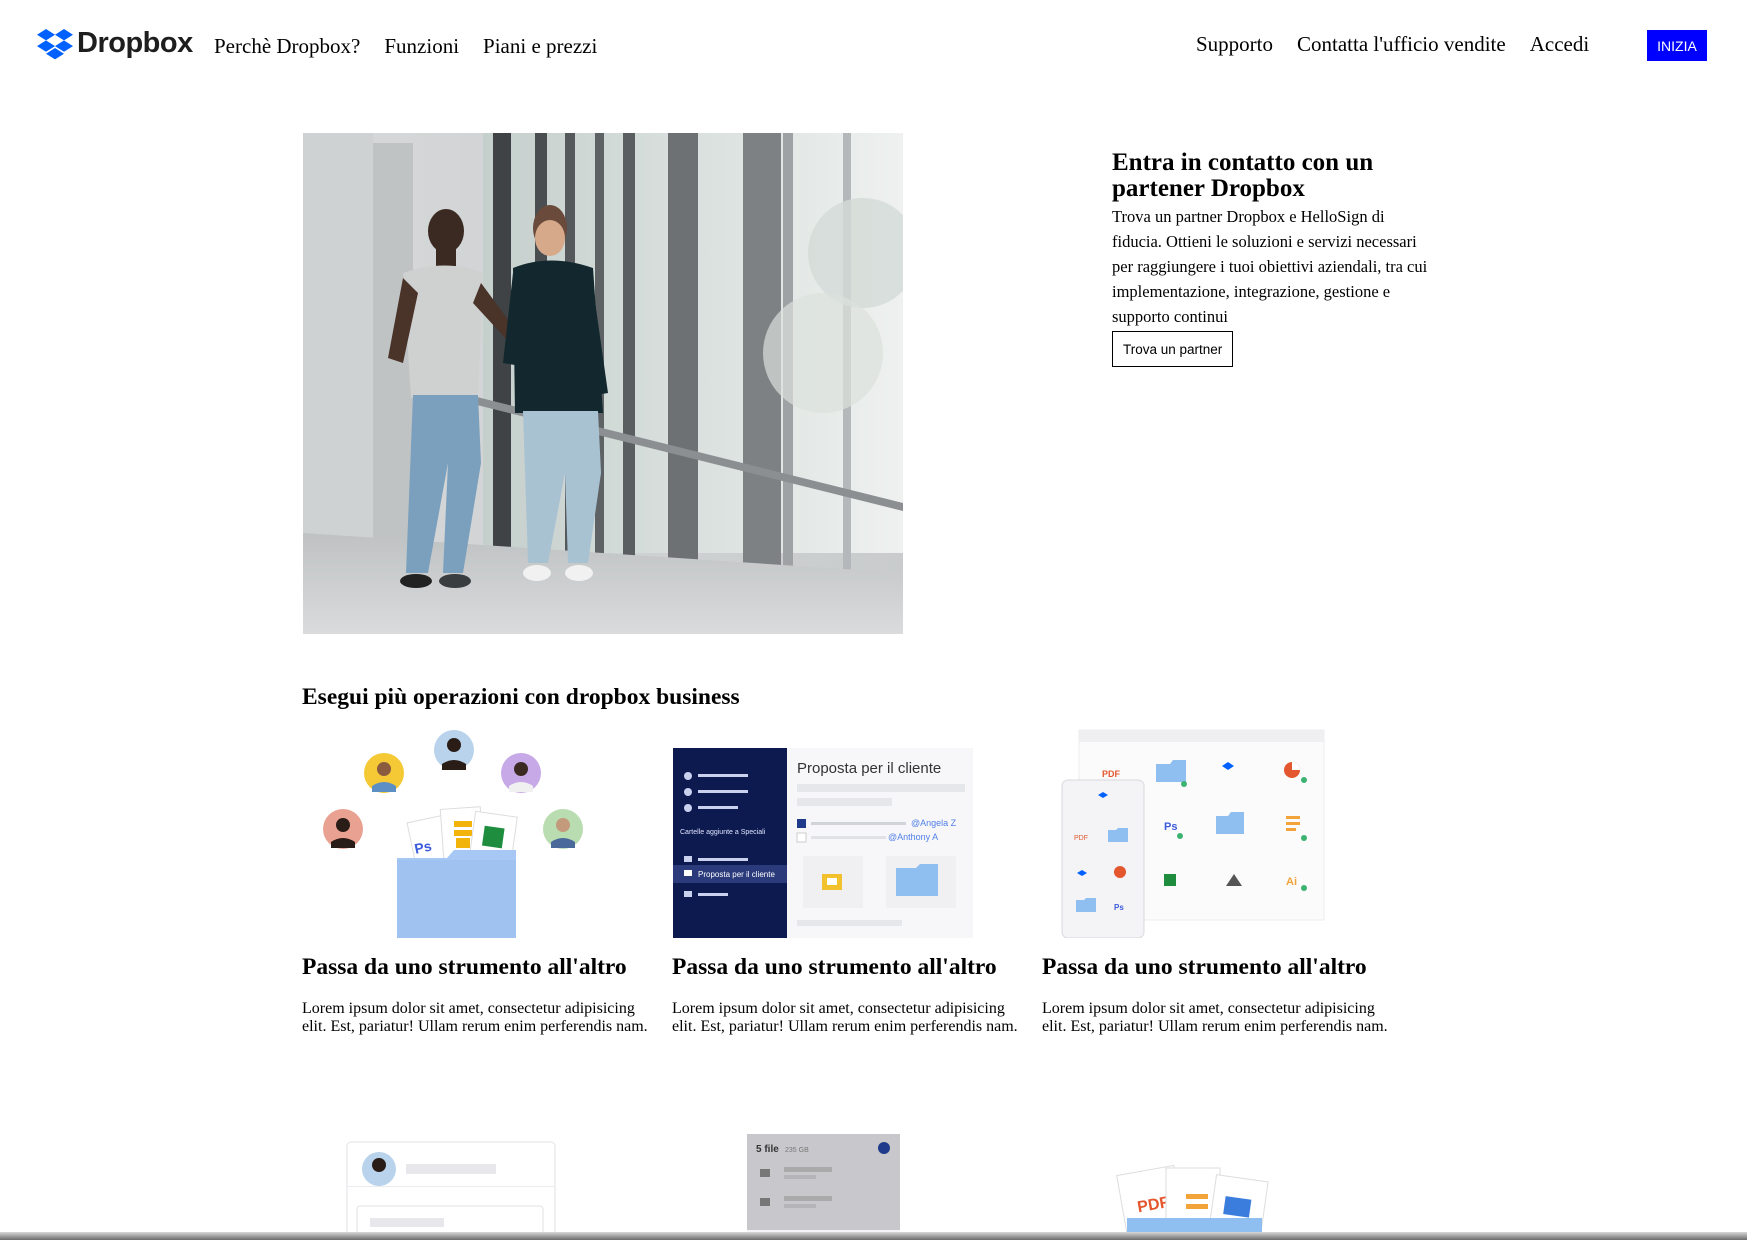  I want to click on file-size: 235 GB, so click(797, 1150).